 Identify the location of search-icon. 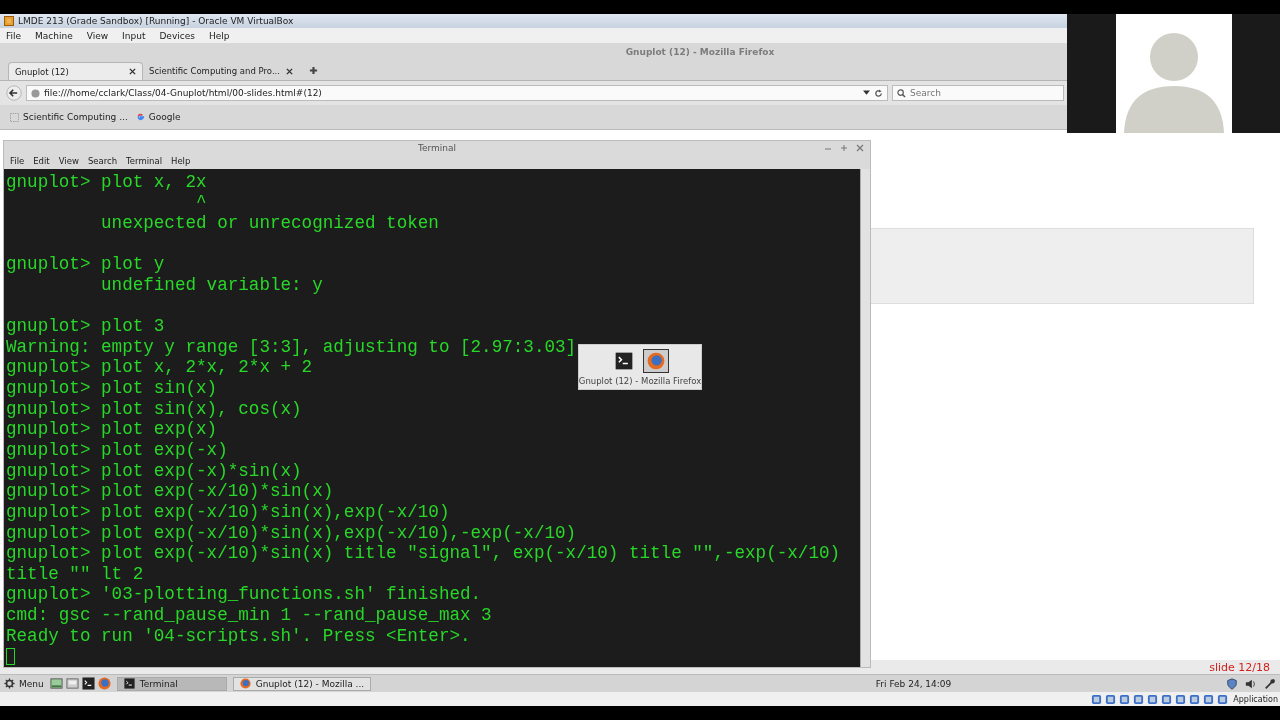
(901, 93).